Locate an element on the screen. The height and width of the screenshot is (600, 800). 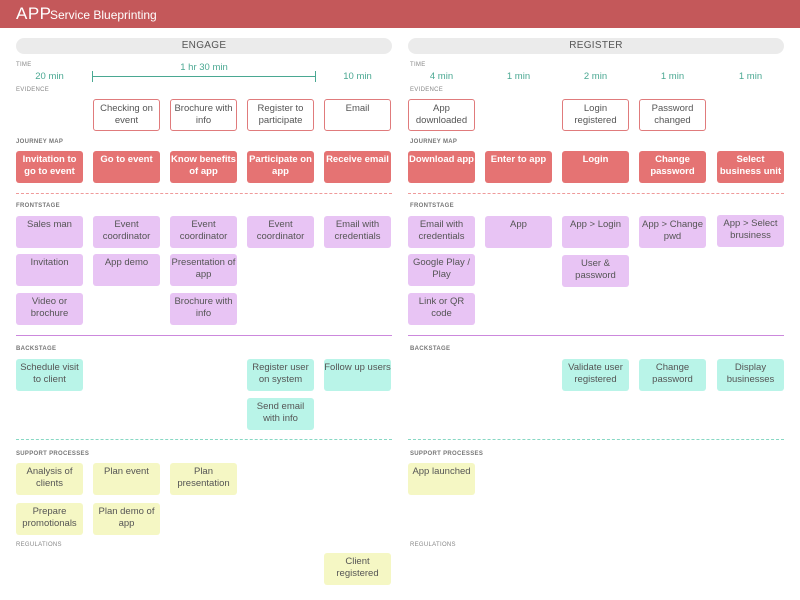
journey-card: Invitation to go to event is located at coordinates (49, 167).